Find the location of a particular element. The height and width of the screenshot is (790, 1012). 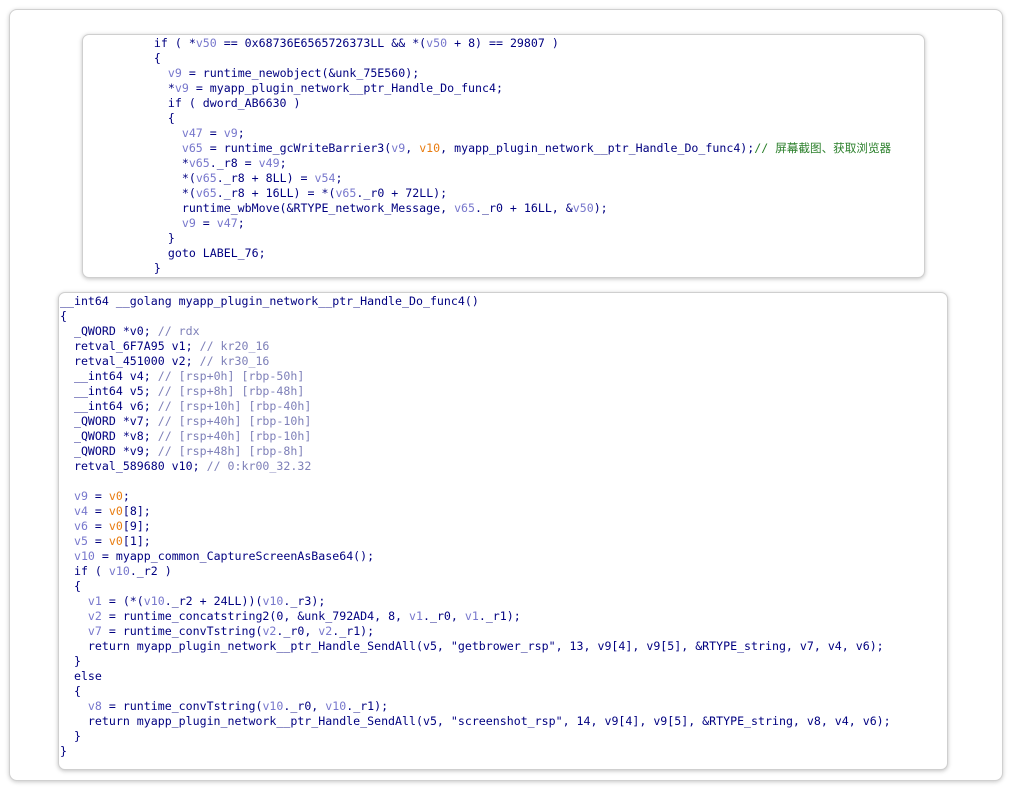

code-token: ._r2 + 24LL))( is located at coordinates (213, 601).